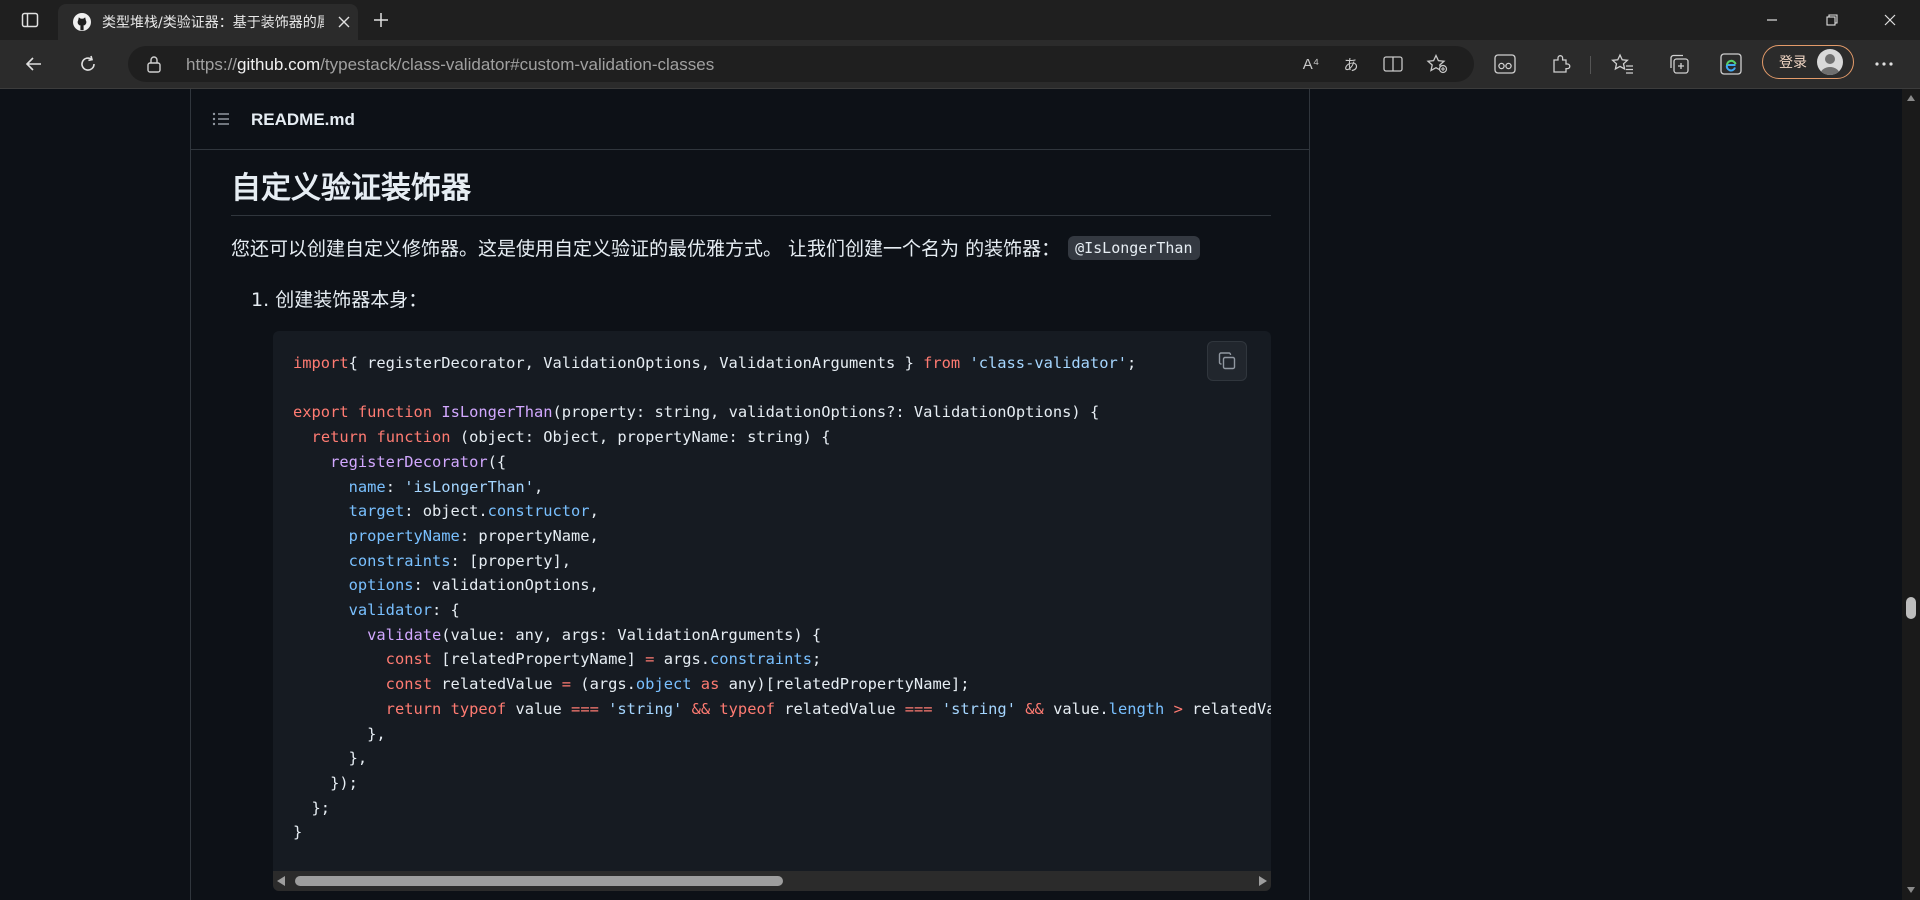 This screenshot has height=900, width=1920. What do you see at coordinates (1351, 64) in the screenshot?
I see `translate-icon: あ` at bounding box center [1351, 64].